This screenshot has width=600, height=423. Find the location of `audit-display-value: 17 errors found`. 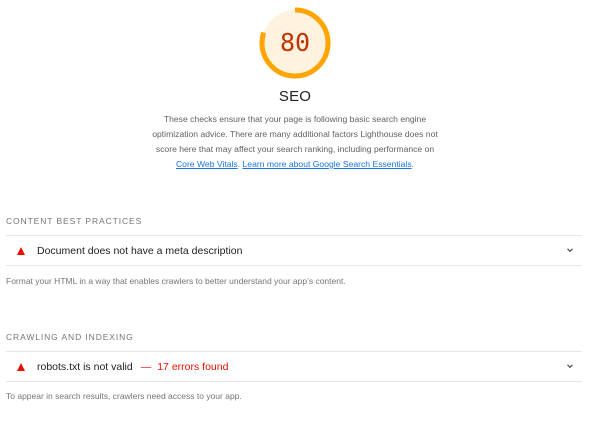

audit-display-value: 17 errors found is located at coordinates (193, 366).